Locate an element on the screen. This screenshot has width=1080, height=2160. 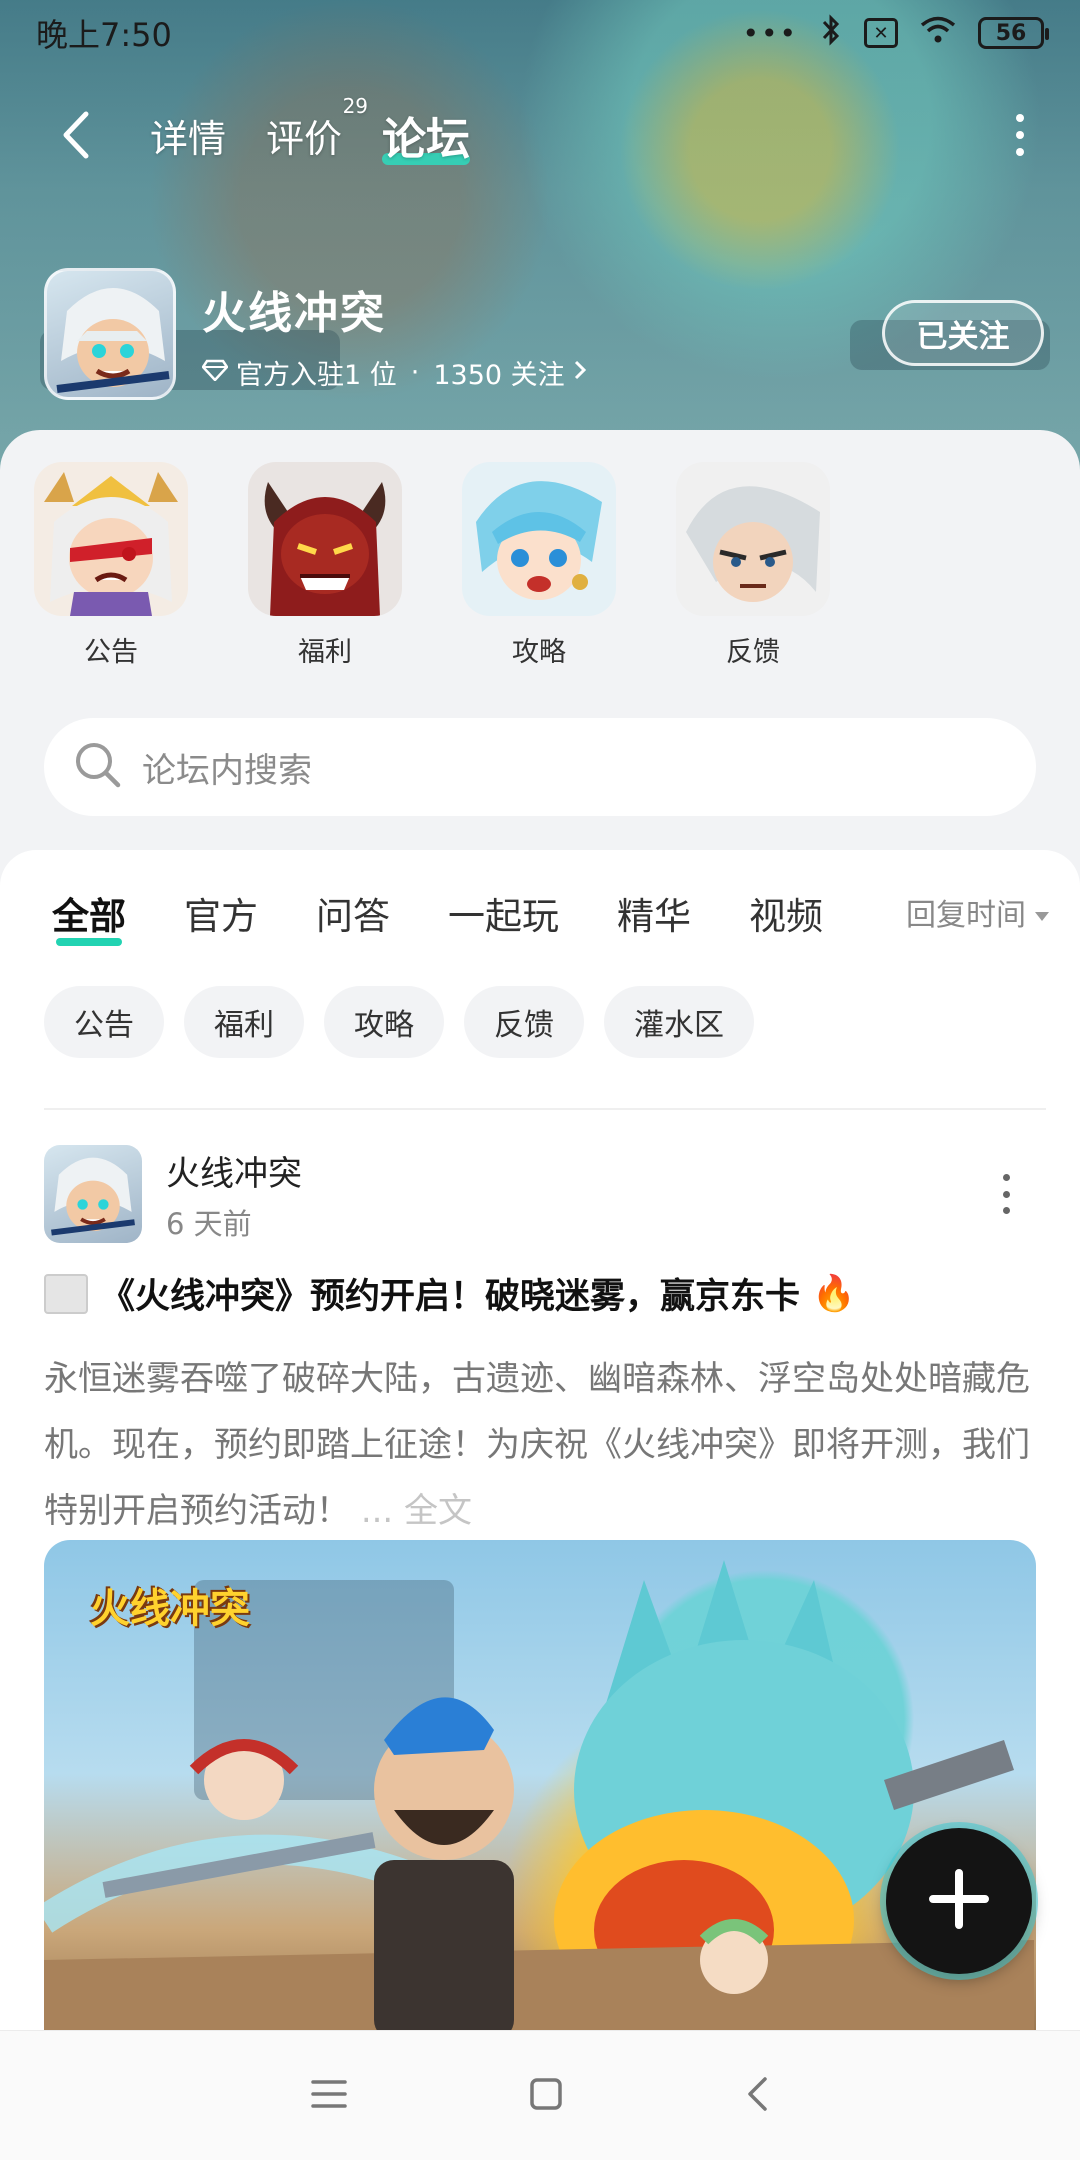
more-options-icon is located at coordinates (1020, 135).